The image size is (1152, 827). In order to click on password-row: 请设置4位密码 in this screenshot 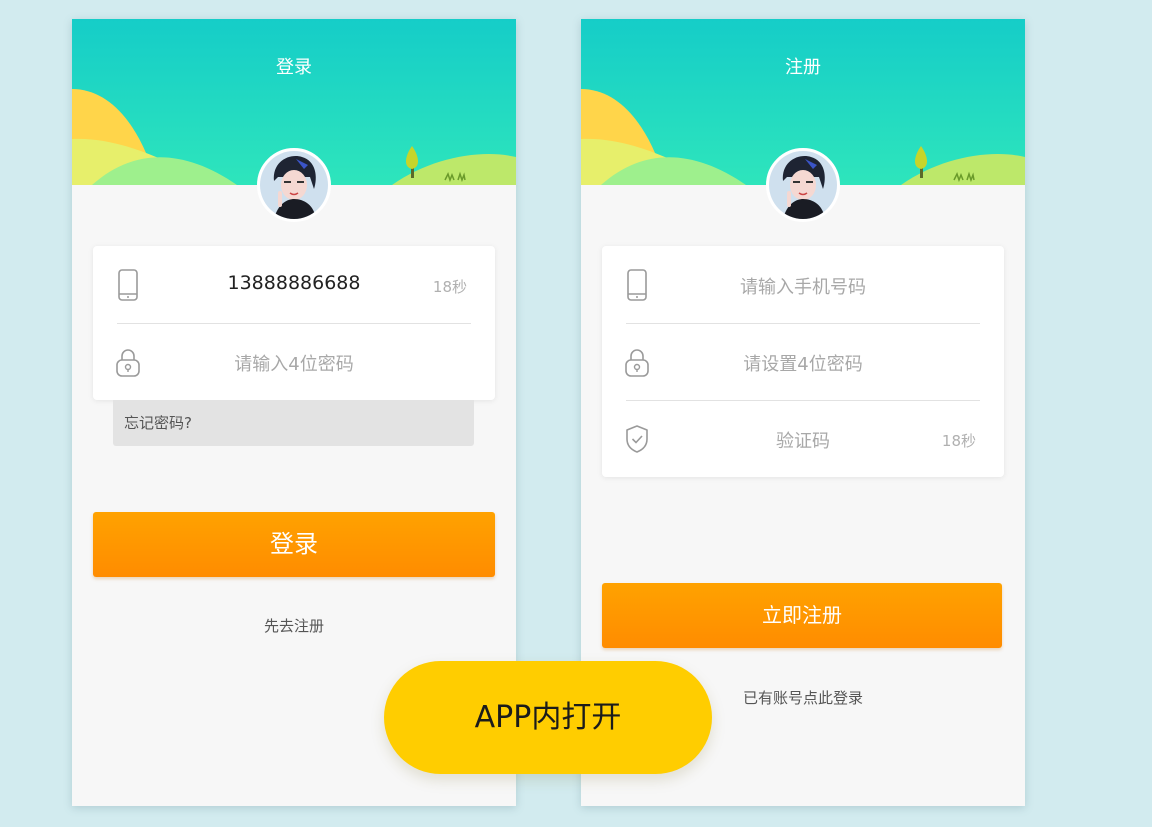, I will do `click(803, 361)`.